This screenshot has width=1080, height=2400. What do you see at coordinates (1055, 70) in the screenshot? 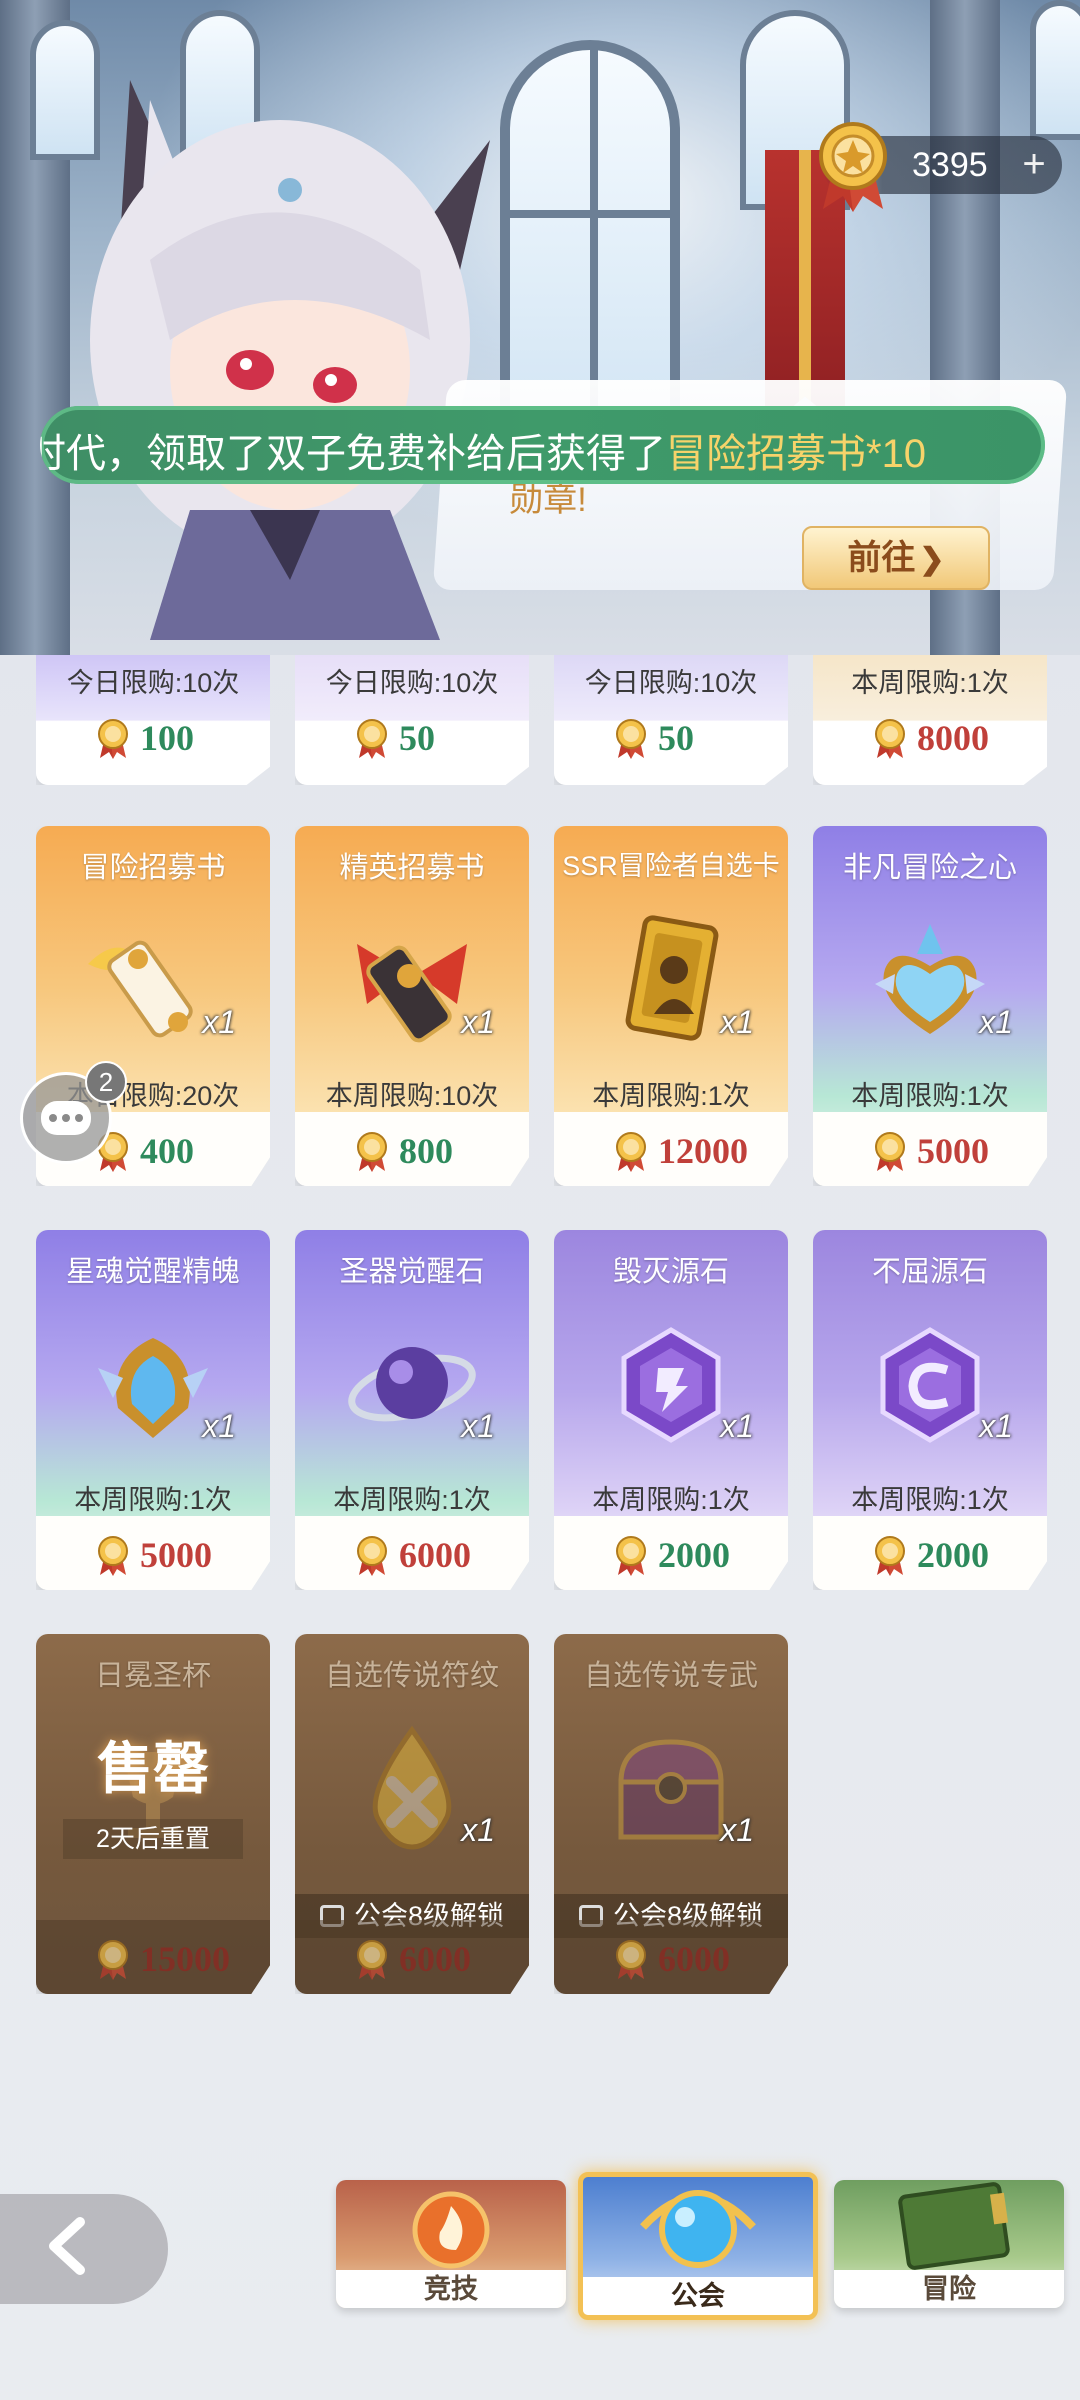
I see `window` at bounding box center [1055, 70].